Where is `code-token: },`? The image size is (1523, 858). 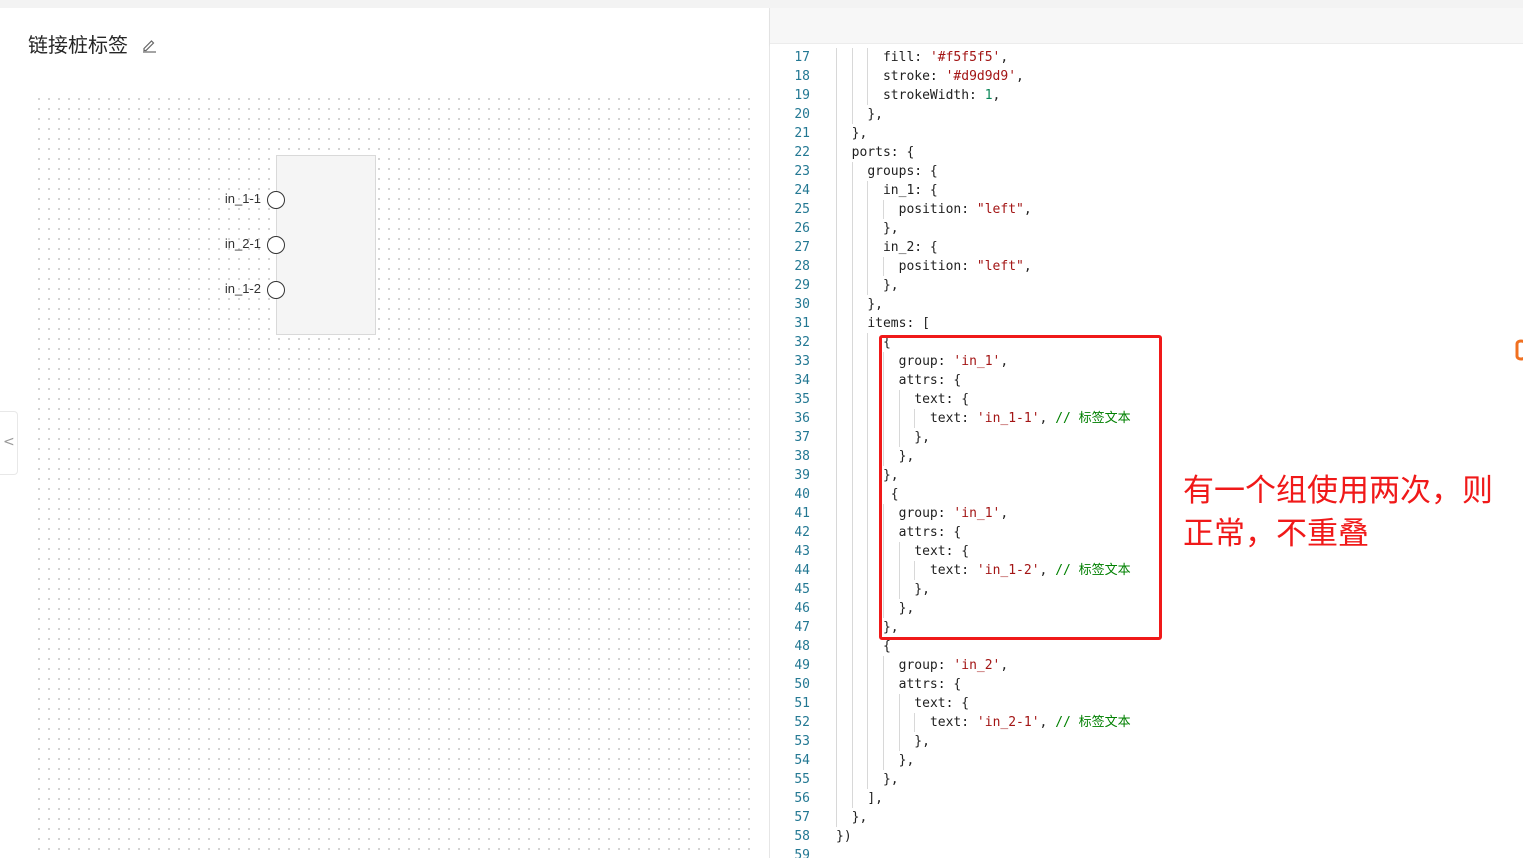
code-token: }, is located at coordinates (875, 114).